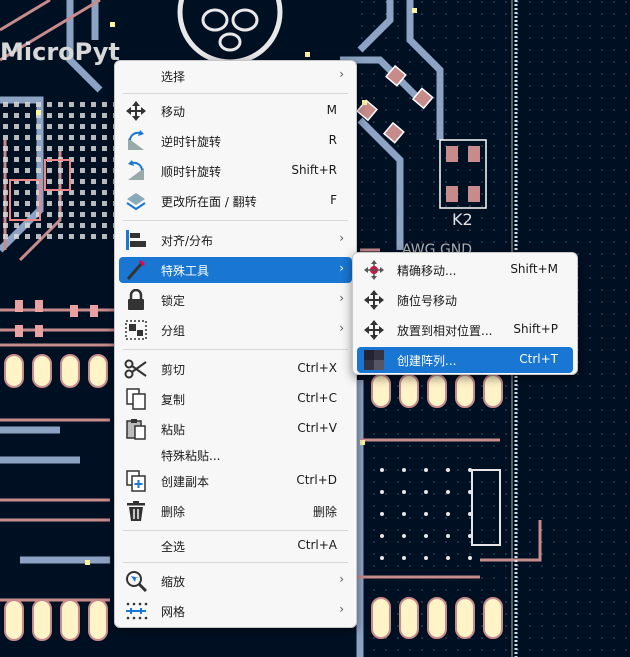 The height and width of the screenshot is (657, 630). I want to click on menu-item-zoom: 缩放 ›, so click(235, 581).